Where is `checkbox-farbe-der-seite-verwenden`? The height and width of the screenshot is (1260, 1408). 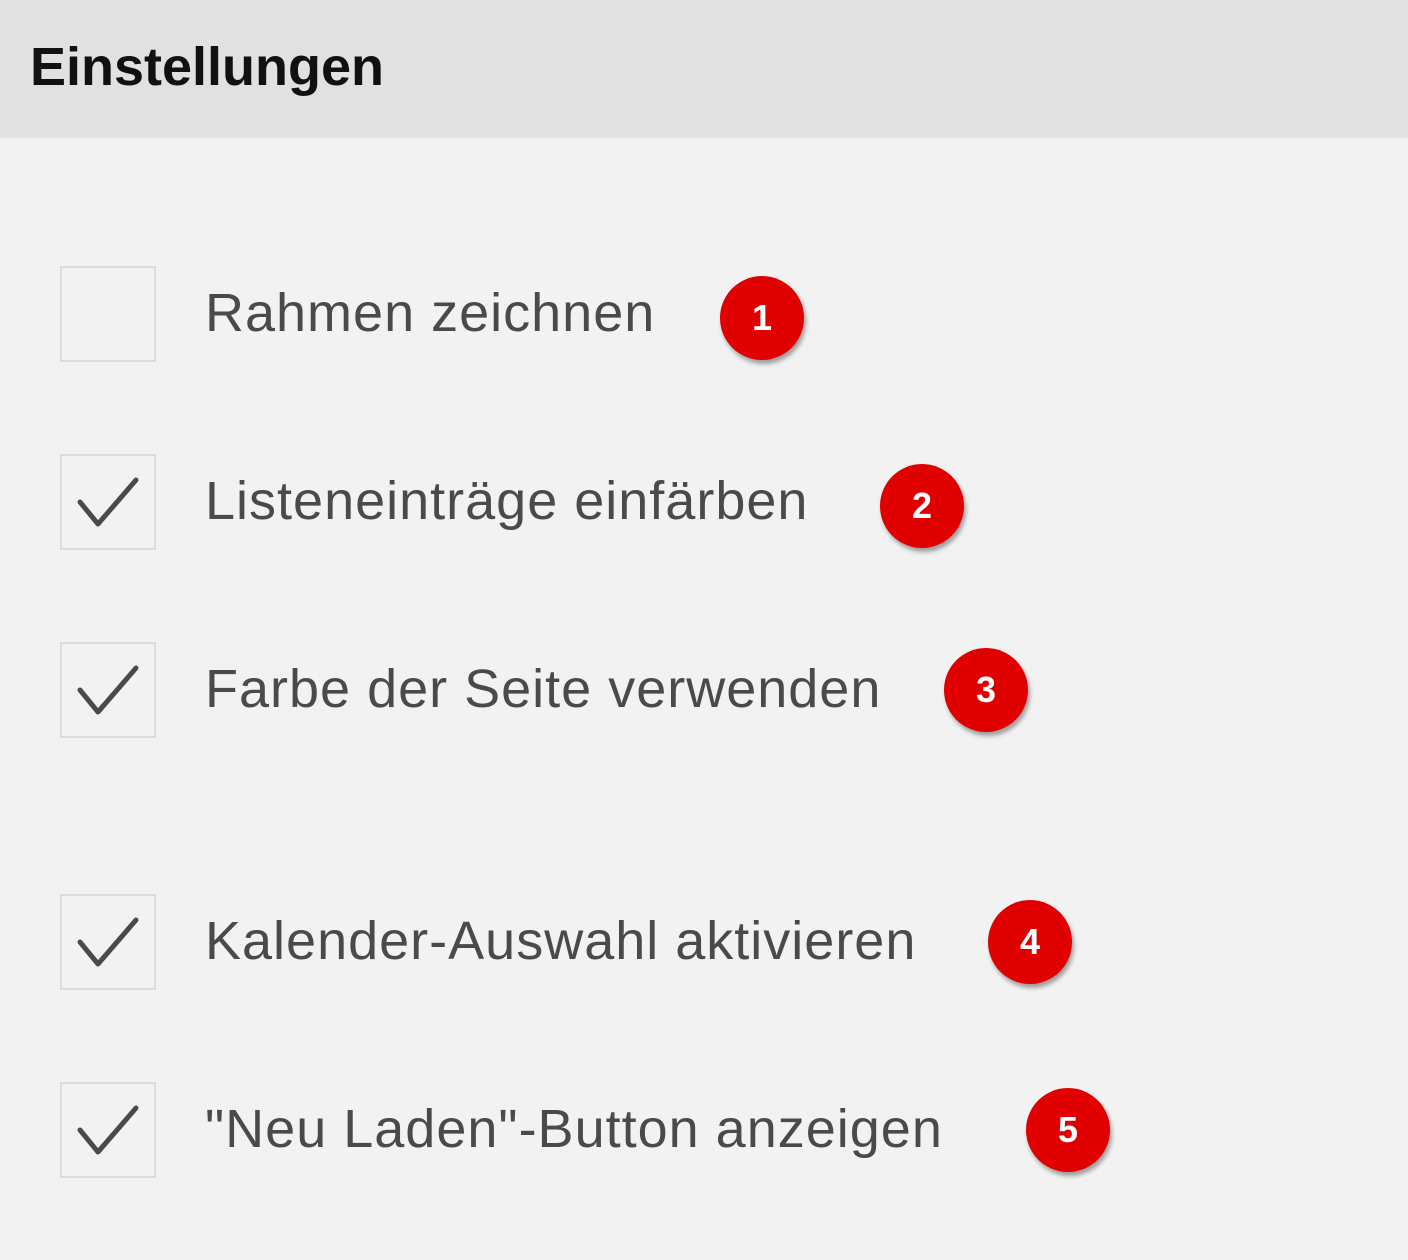
checkbox-farbe-der-seite-verwenden is located at coordinates (108, 690).